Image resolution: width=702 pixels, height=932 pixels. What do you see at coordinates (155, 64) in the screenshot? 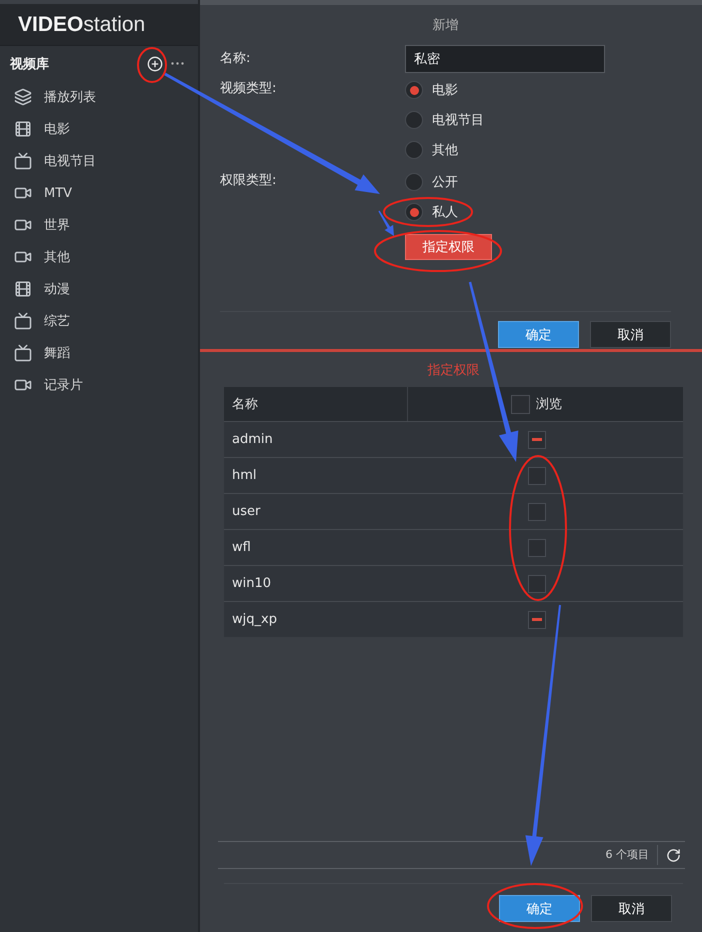
I see `add-icon` at bounding box center [155, 64].